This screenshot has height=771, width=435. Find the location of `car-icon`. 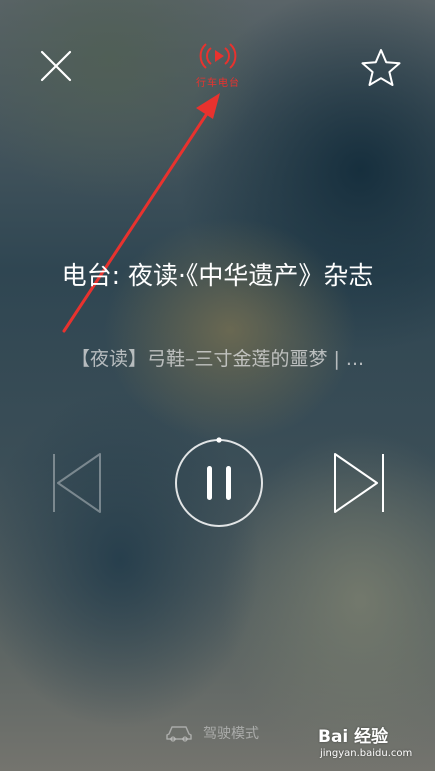

car-icon is located at coordinates (179, 734).